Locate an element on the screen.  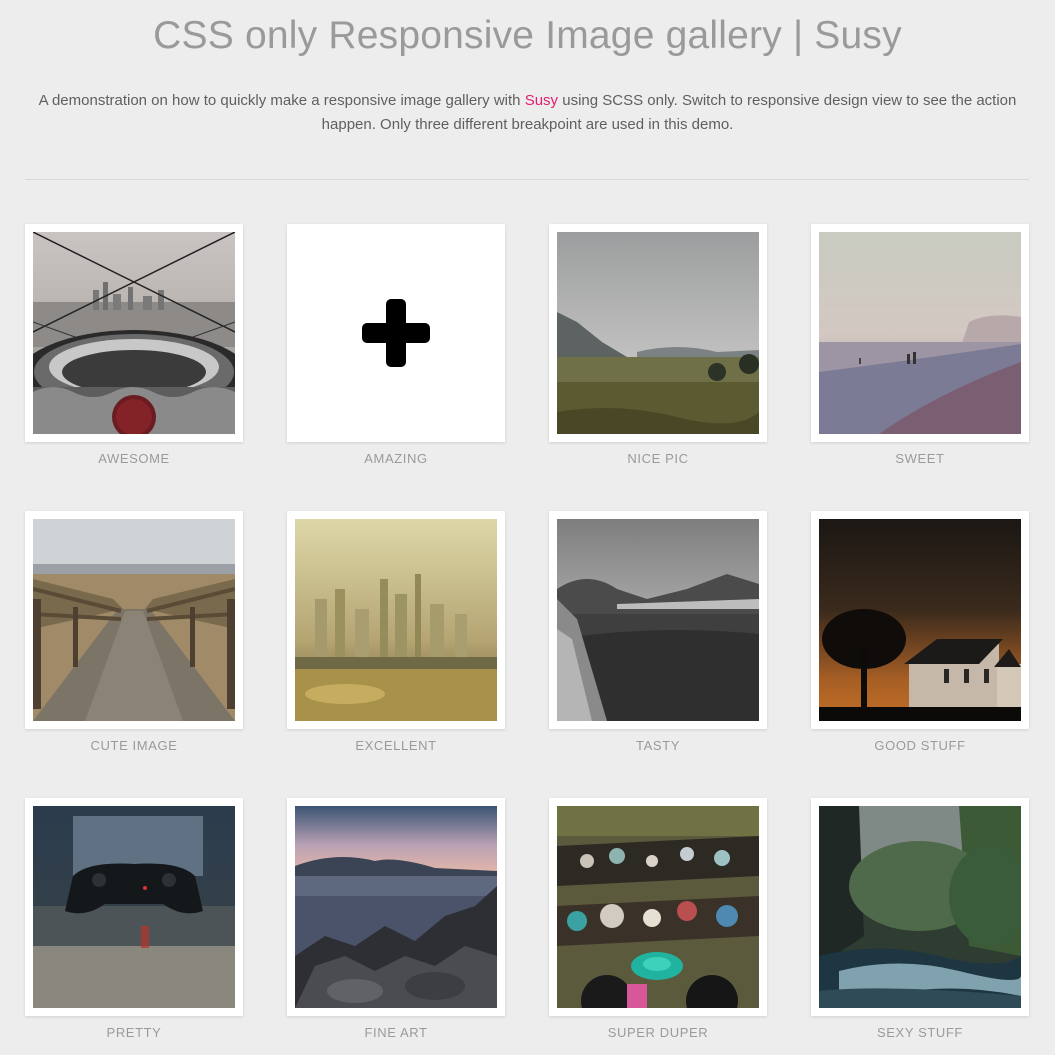
floating-market-photo is located at coordinates (658, 907).